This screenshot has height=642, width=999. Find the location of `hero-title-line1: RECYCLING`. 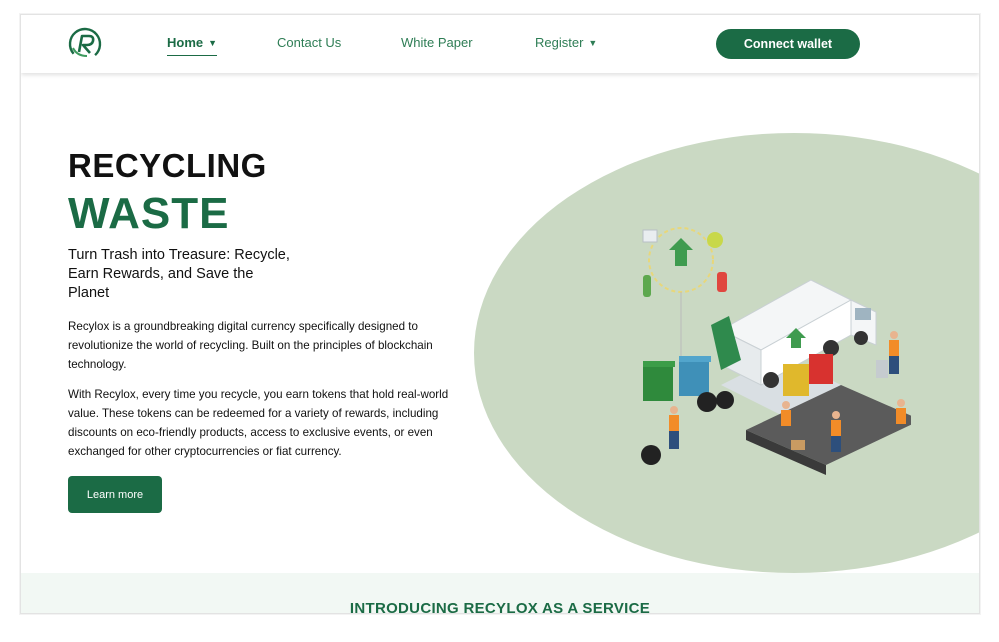

hero-title-line1: RECYCLING is located at coordinates (167, 165).